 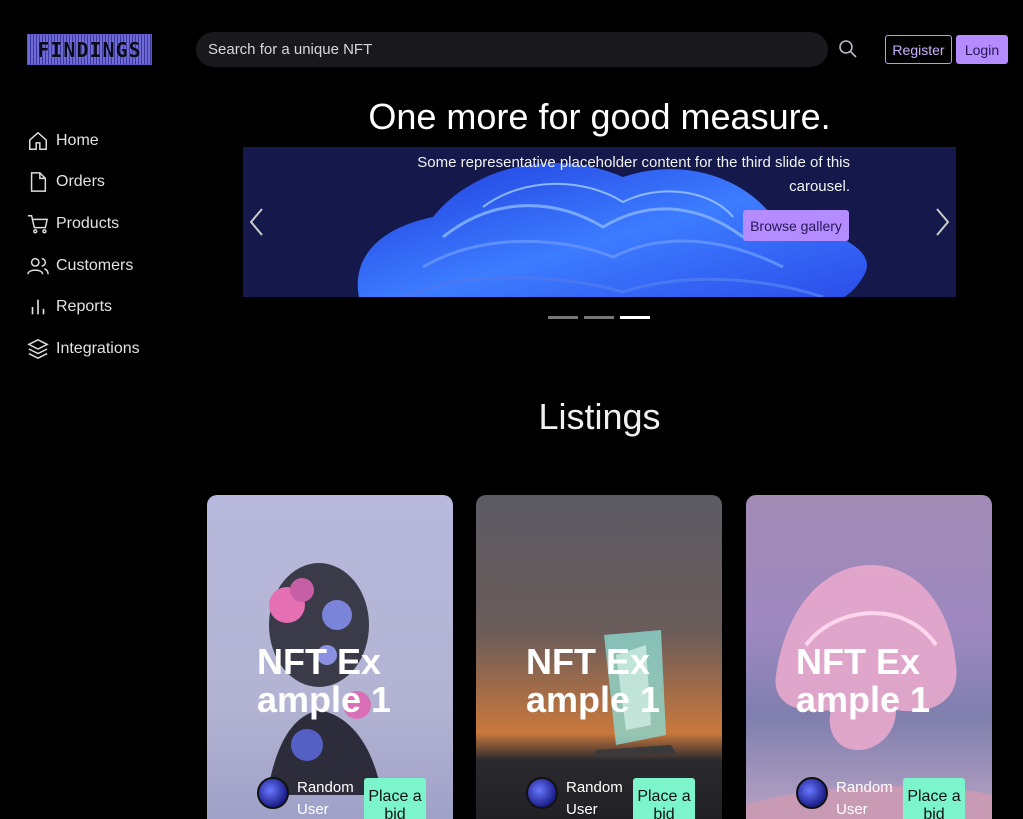 I want to click on cart-icon, so click(x=38, y=224).